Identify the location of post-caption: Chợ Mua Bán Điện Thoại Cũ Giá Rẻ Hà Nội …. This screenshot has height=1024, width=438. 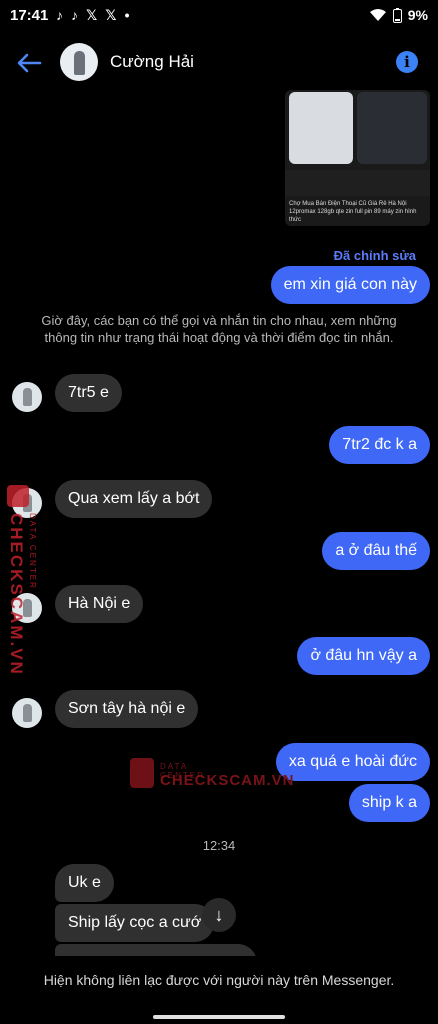
(358, 212).